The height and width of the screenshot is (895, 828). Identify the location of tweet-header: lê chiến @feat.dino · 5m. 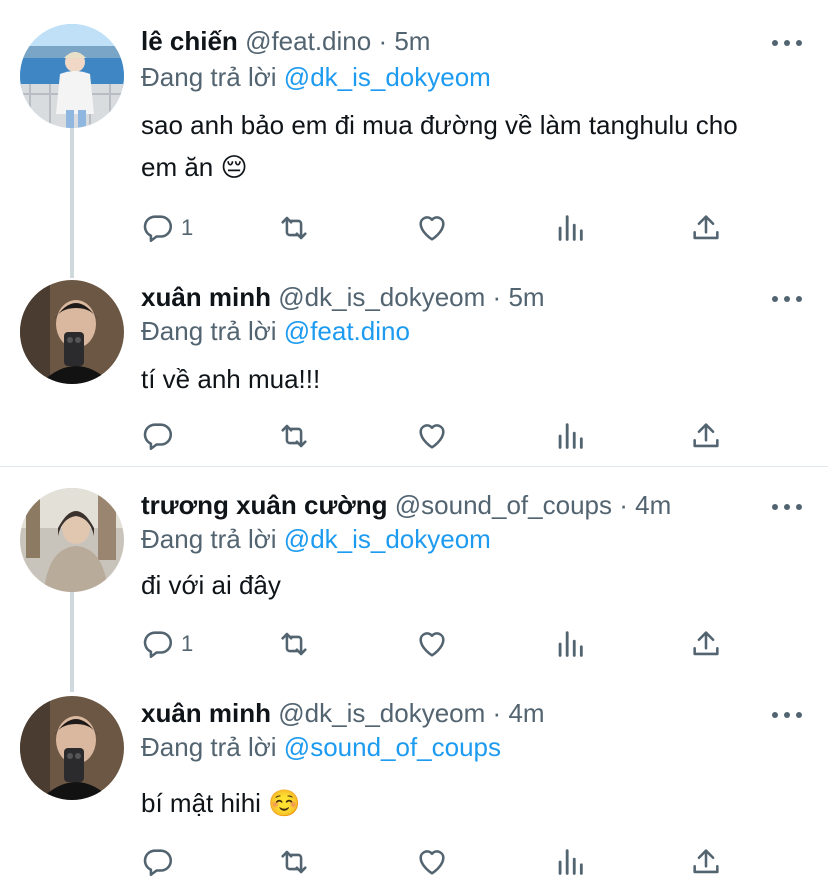
(285, 41).